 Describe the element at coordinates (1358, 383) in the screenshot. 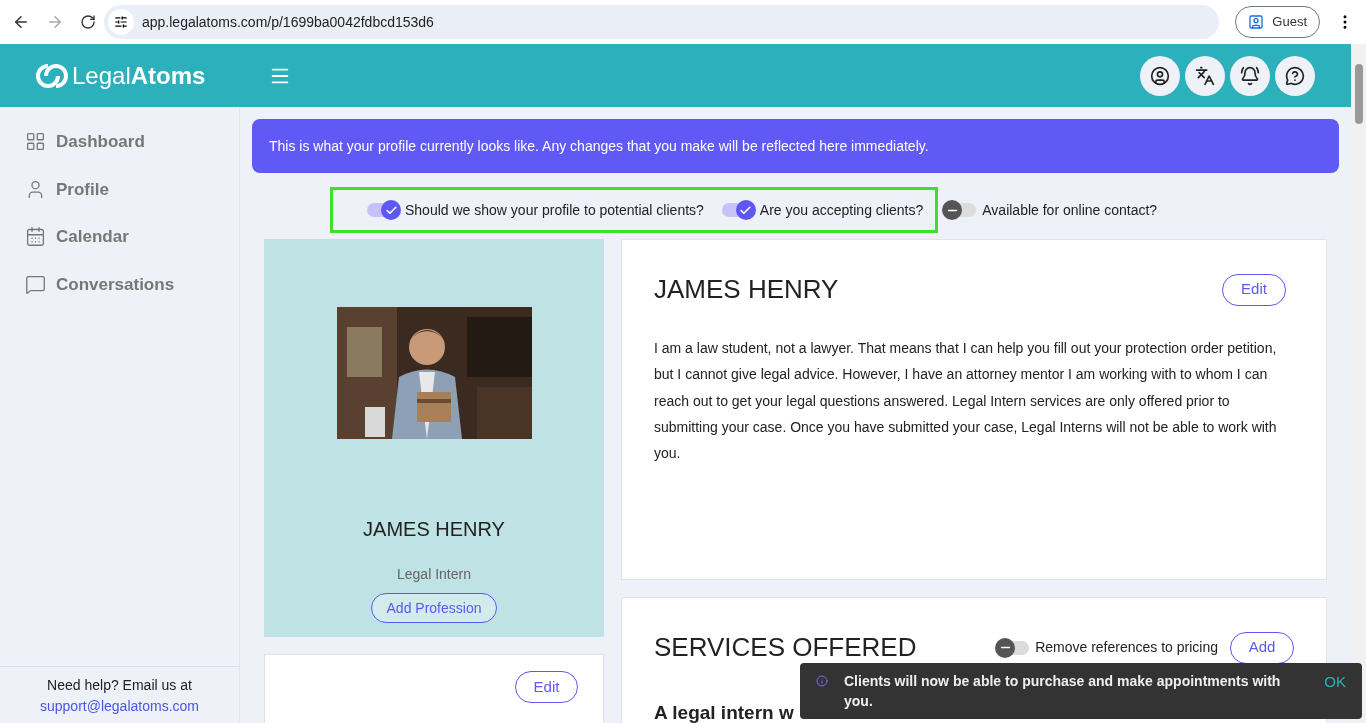

I see `scrollbar` at that location.